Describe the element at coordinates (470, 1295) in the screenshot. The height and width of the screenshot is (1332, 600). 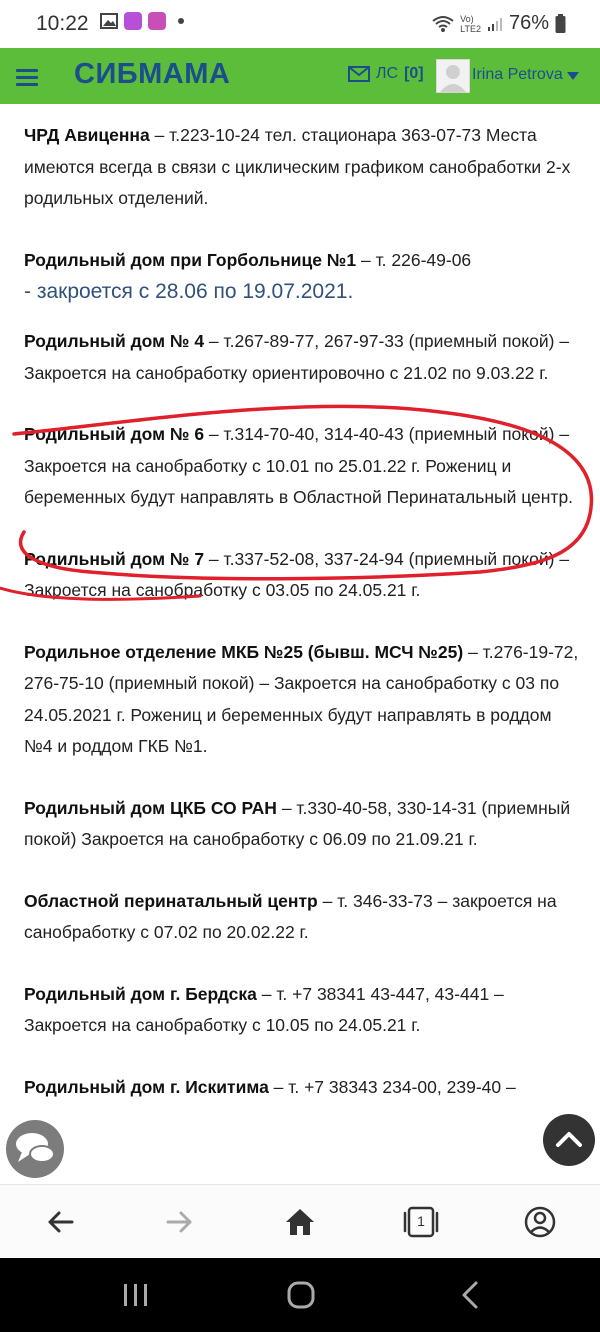
I see `system-back-icon` at that location.